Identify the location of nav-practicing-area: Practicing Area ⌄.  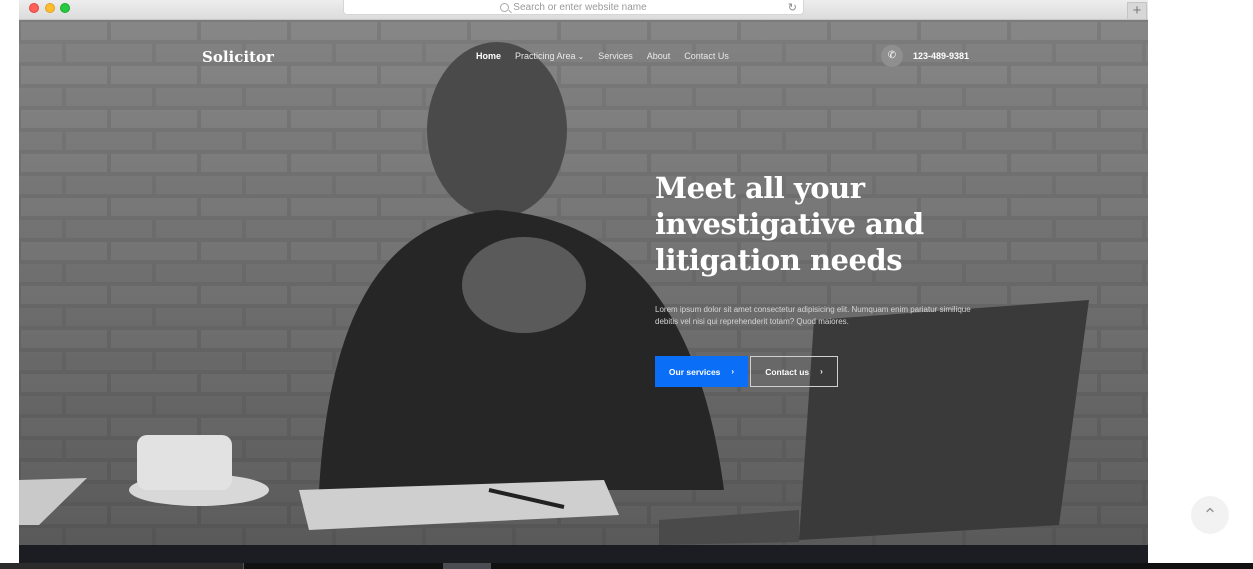
(549, 56).